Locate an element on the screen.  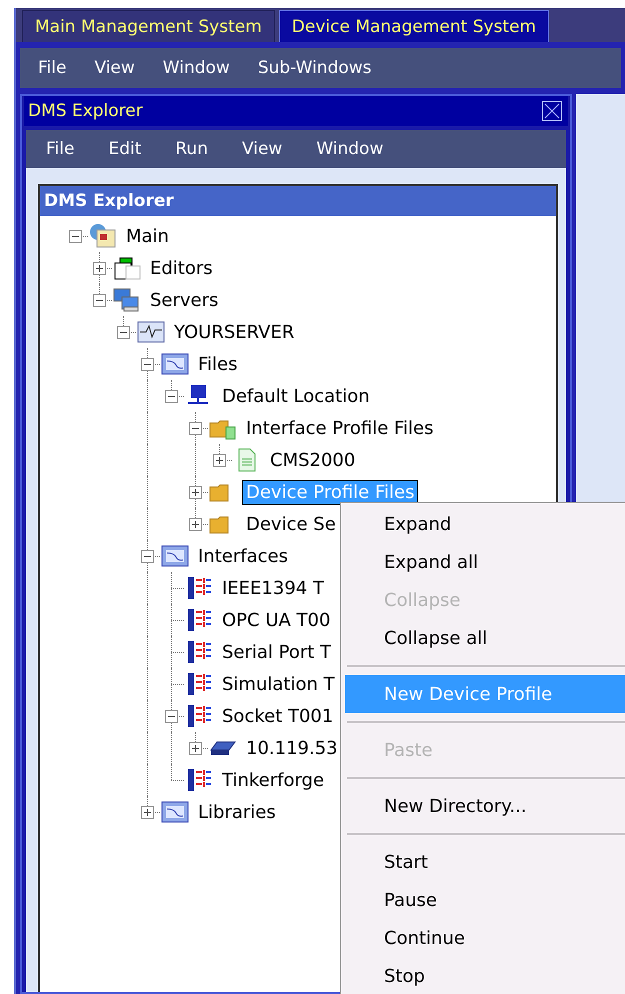
menu-item: Run is located at coordinates (191, 149).